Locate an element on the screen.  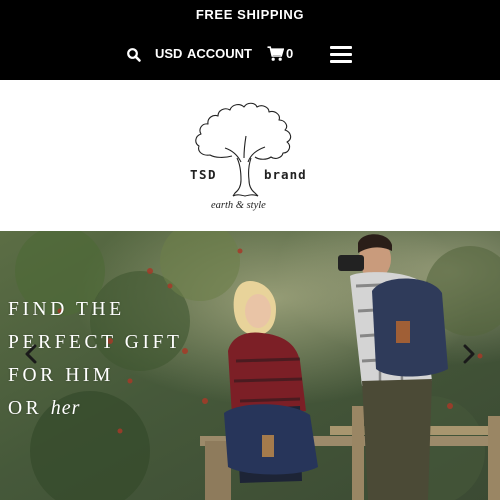
hero-line-4-text: OR is located at coordinates (25, 408).